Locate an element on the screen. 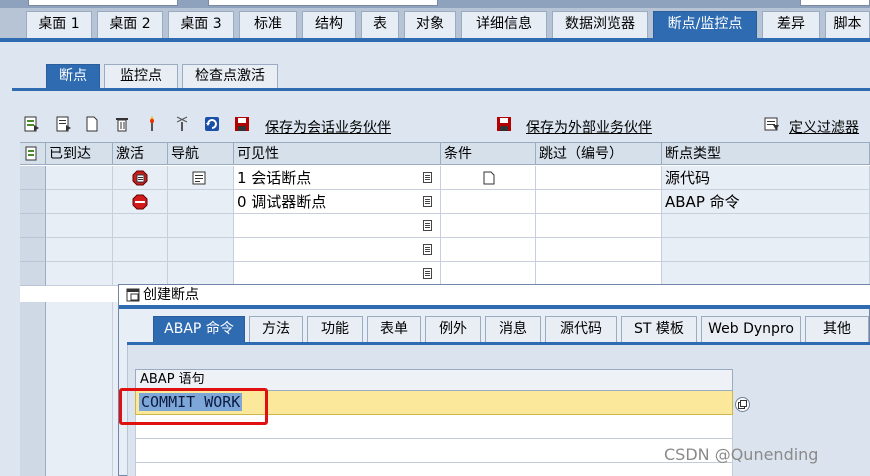  session-breakpoint-icon is located at coordinates (140, 178).